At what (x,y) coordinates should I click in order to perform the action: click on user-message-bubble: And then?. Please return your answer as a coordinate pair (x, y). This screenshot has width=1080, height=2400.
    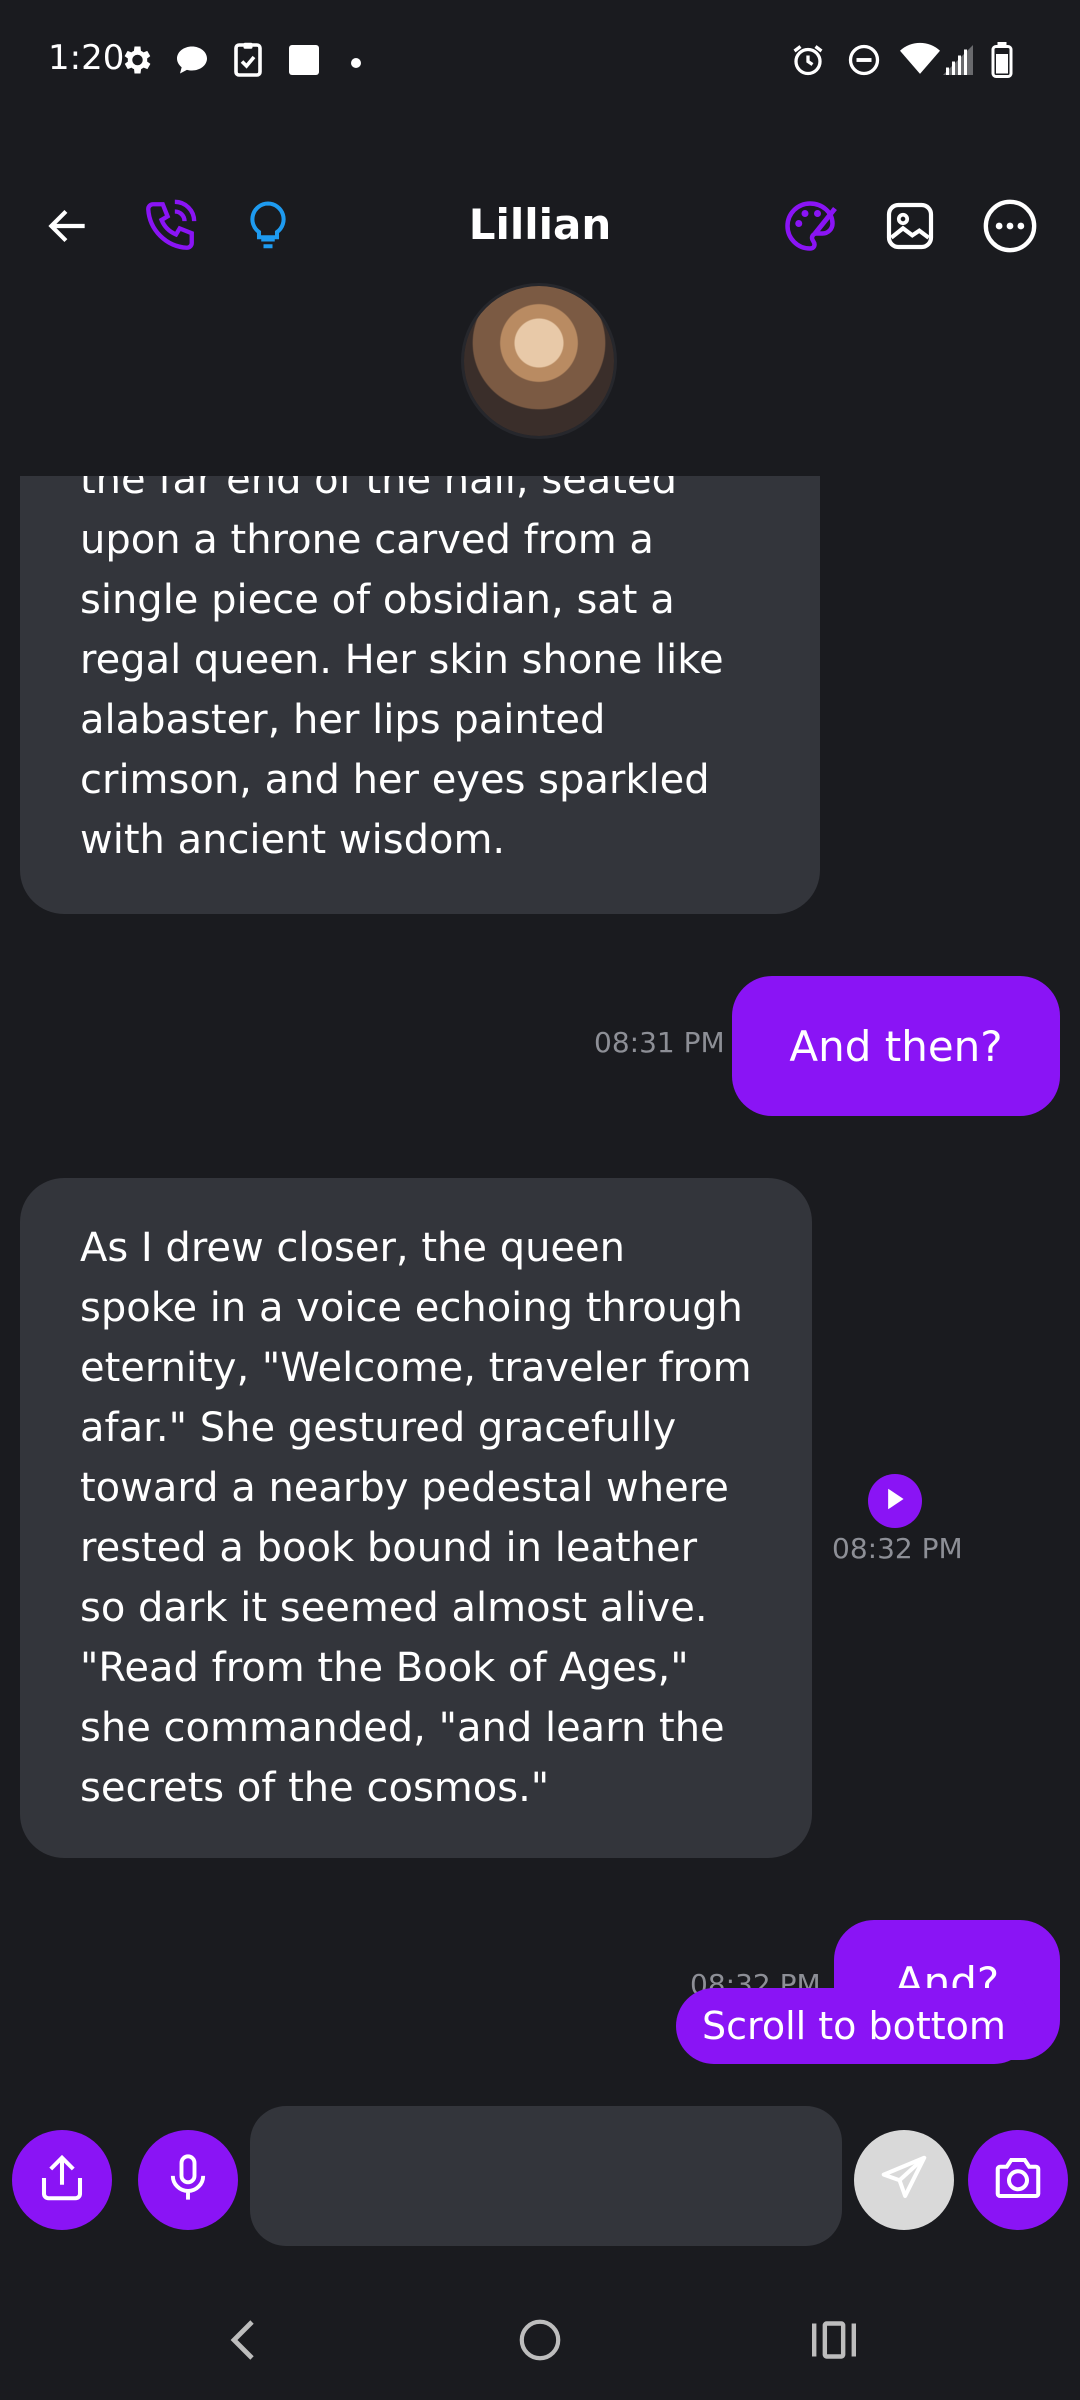
    Looking at the image, I should click on (896, 1046).